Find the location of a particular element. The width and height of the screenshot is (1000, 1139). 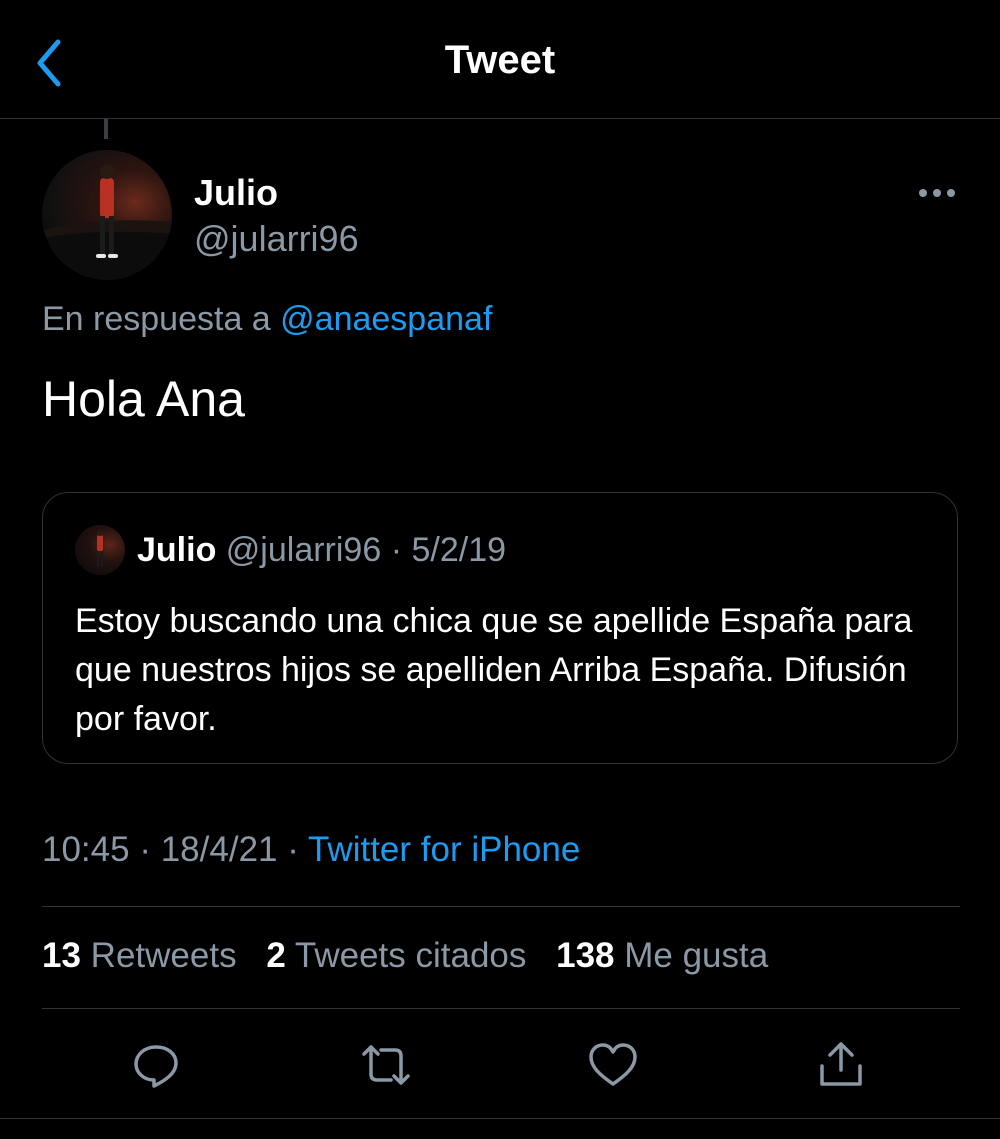

quotes-count: 2 is located at coordinates (276, 955).